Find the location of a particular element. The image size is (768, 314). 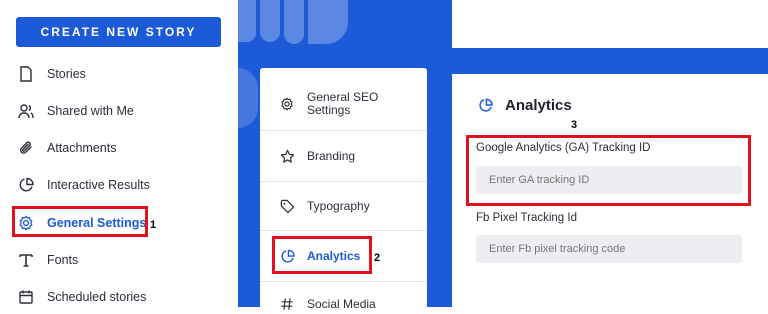

top-bar is located at coordinates (610, 24).